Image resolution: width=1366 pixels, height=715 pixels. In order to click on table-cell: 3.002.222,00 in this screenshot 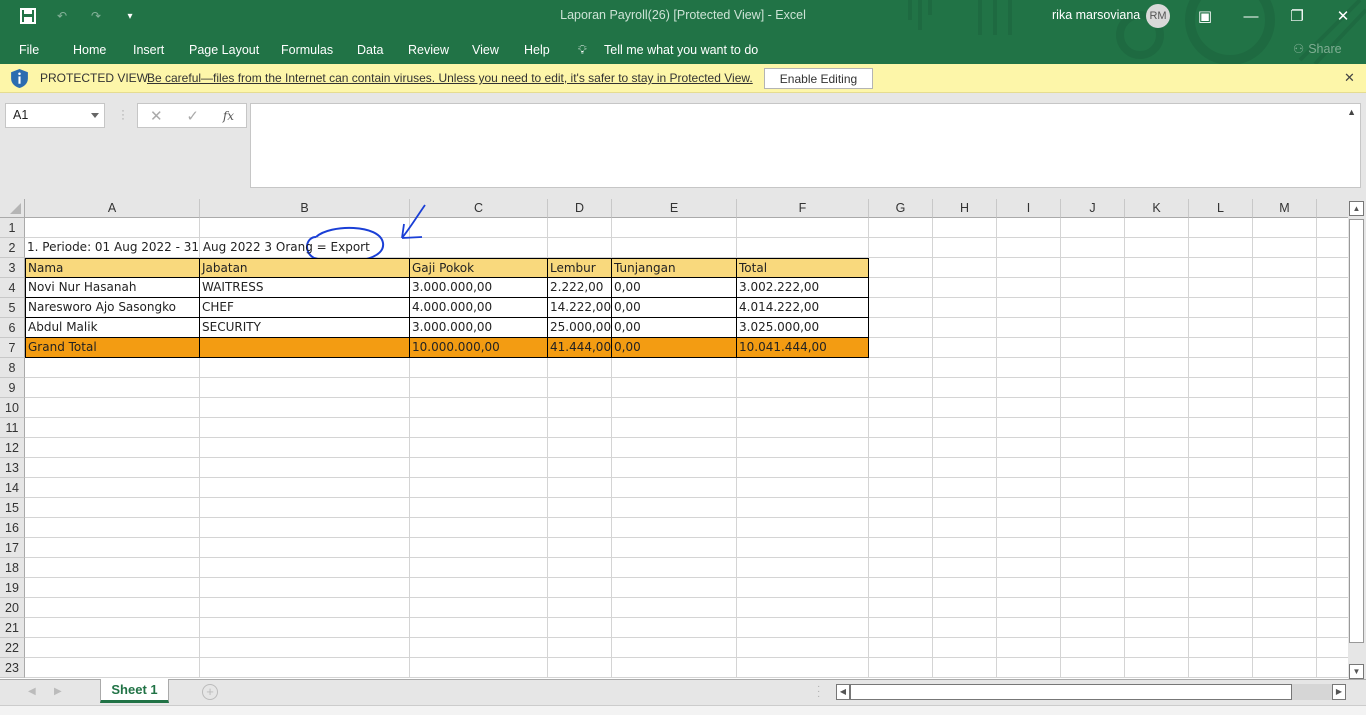, I will do `click(803, 288)`.